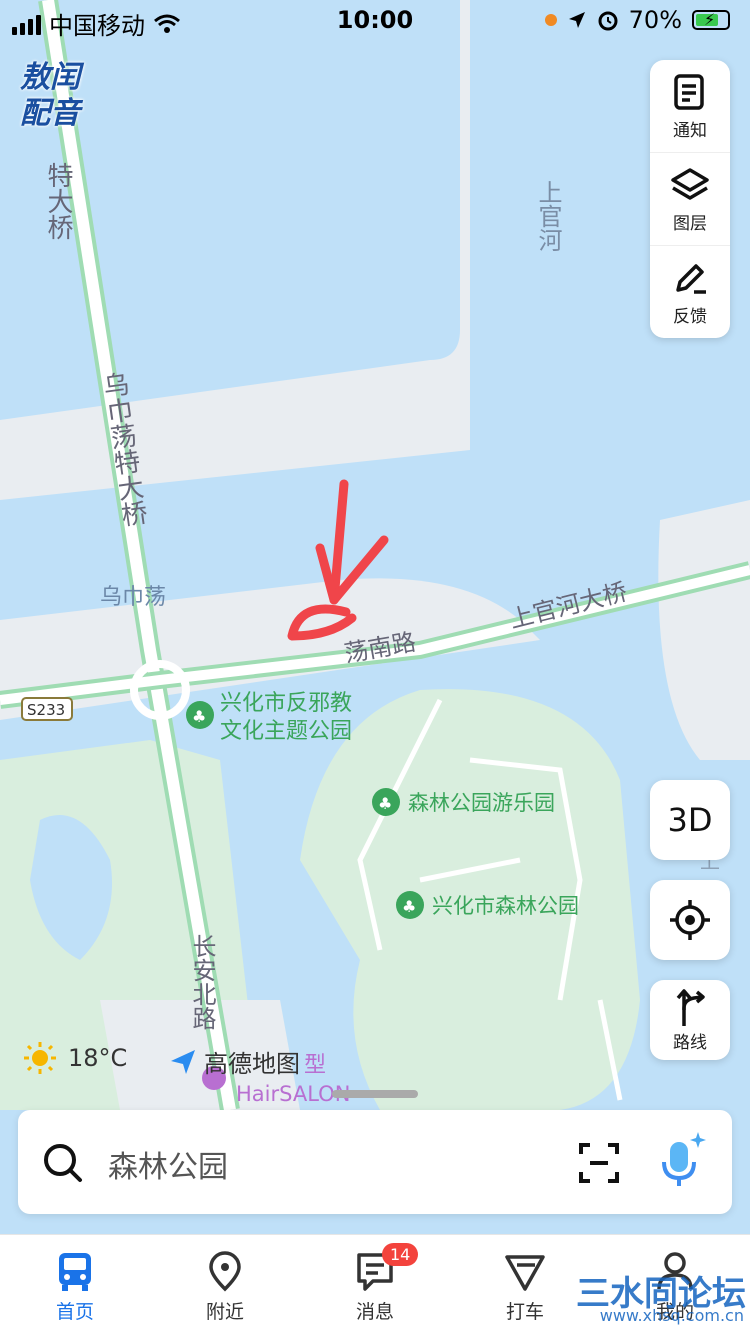  I want to click on tab-nearby-label: 附近, so click(224, 1312).